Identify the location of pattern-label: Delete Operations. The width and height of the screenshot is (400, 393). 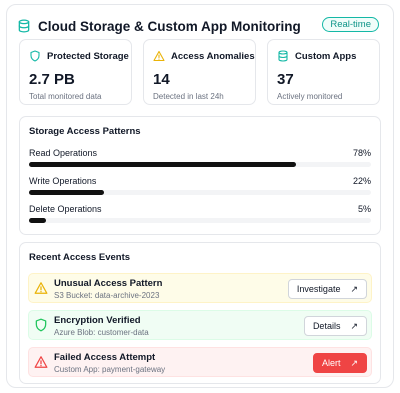
(65, 209).